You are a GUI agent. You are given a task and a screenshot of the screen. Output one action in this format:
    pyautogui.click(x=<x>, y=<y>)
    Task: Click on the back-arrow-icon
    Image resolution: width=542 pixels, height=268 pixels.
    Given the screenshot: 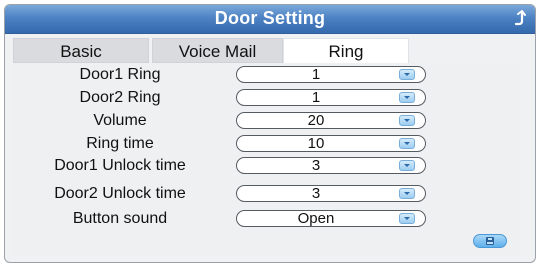 What is the action you would take?
    pyautogui.click(x=520, y=19)
    